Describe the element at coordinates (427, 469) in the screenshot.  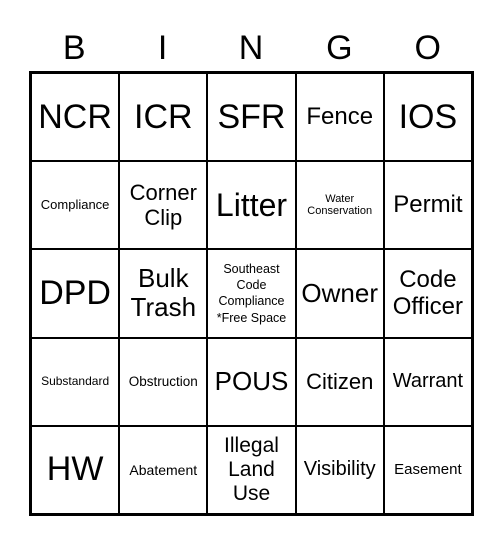
I see `bingo-cell: Easement` at that location.